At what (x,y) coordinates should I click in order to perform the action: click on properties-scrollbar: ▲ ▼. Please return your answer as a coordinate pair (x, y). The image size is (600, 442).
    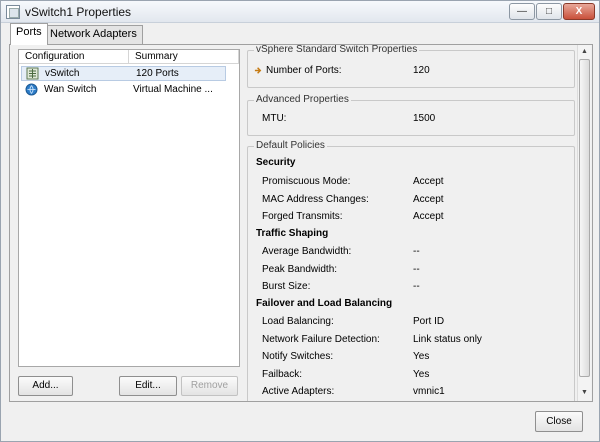
    Looking at the image, I should click on (584, 223).